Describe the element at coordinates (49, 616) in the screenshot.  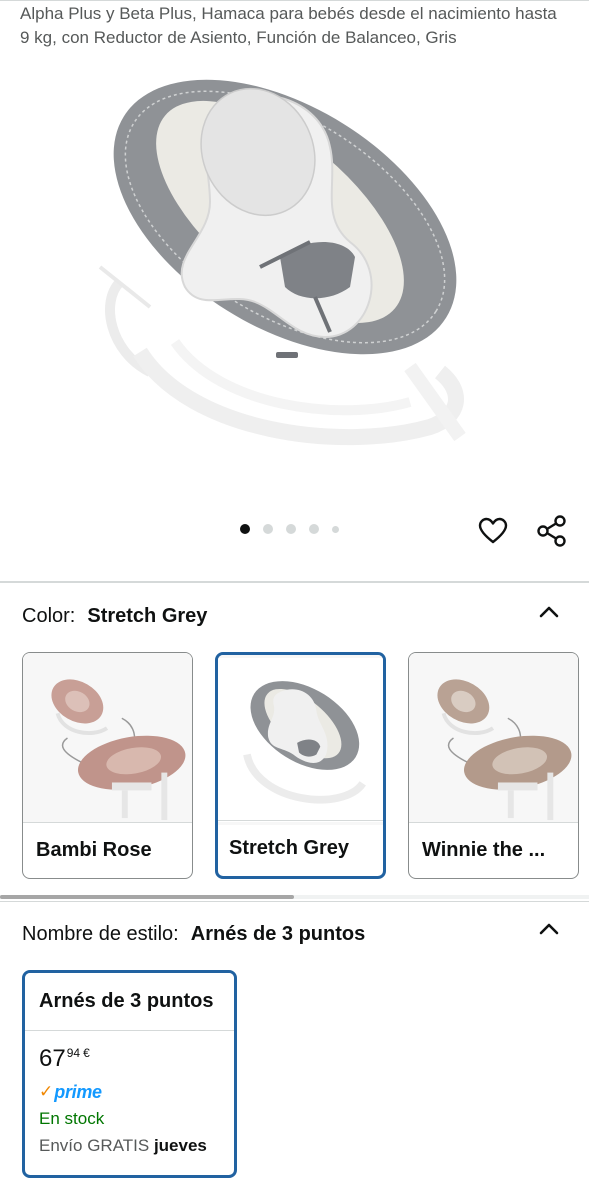
I see `color-label: Color:` at that location.